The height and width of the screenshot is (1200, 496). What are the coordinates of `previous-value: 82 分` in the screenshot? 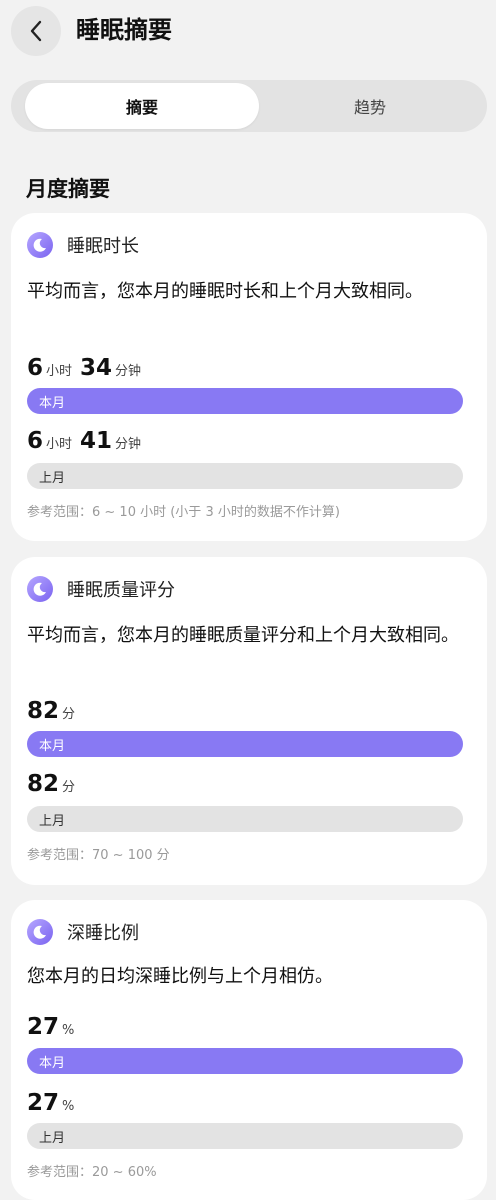 It's located at (55, 784).